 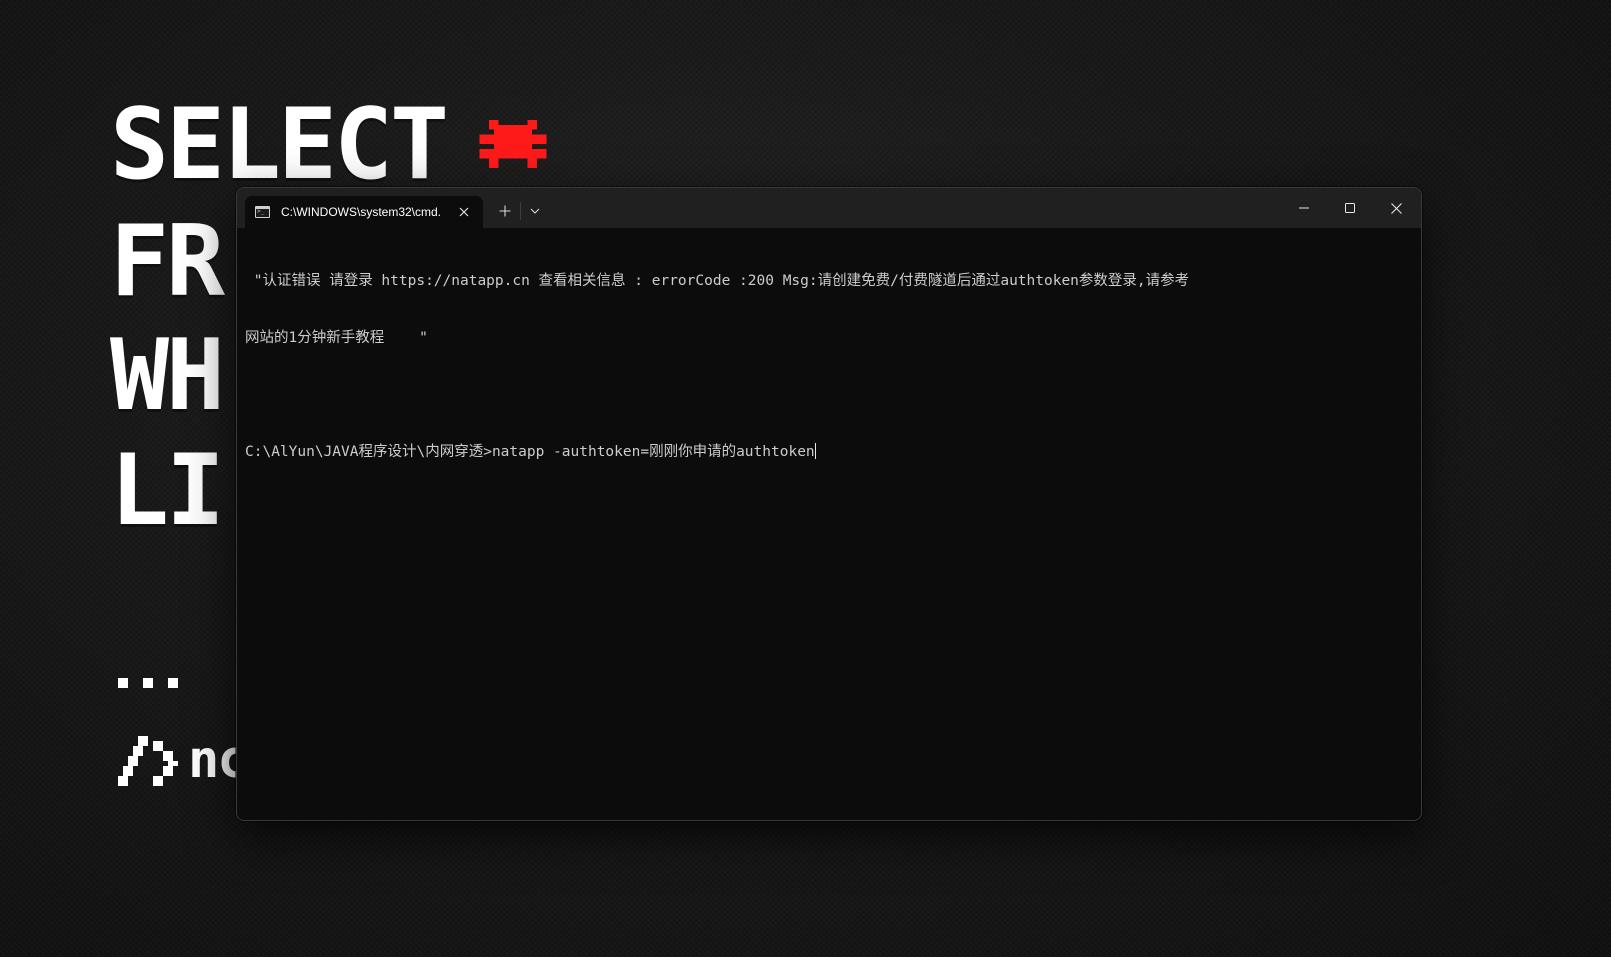 I want to click on wallpaper-word: SELECT, so click(x=279, y=145).